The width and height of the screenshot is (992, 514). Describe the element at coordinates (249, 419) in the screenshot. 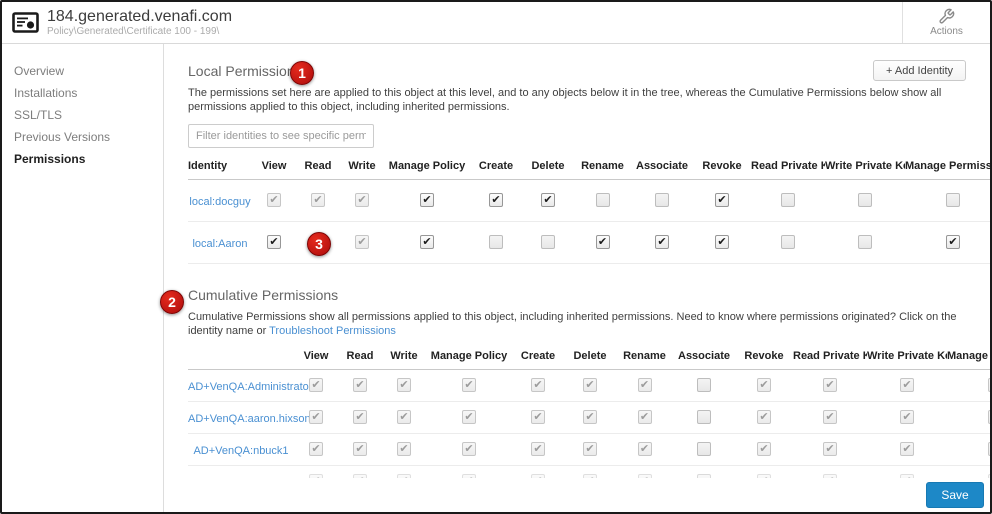

I see `identity-link: AD+VenQA:aaron.hixson` at that location.